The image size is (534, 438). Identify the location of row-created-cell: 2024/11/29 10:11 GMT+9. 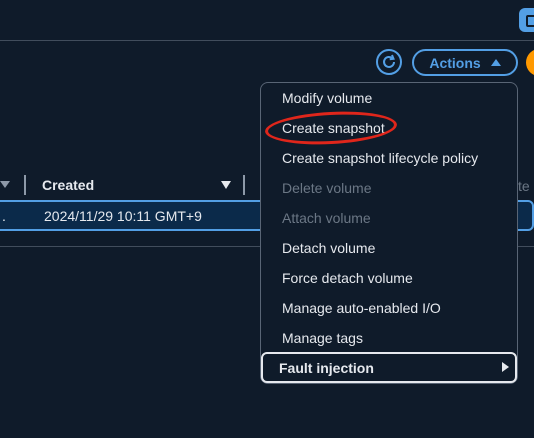
(123, 216).